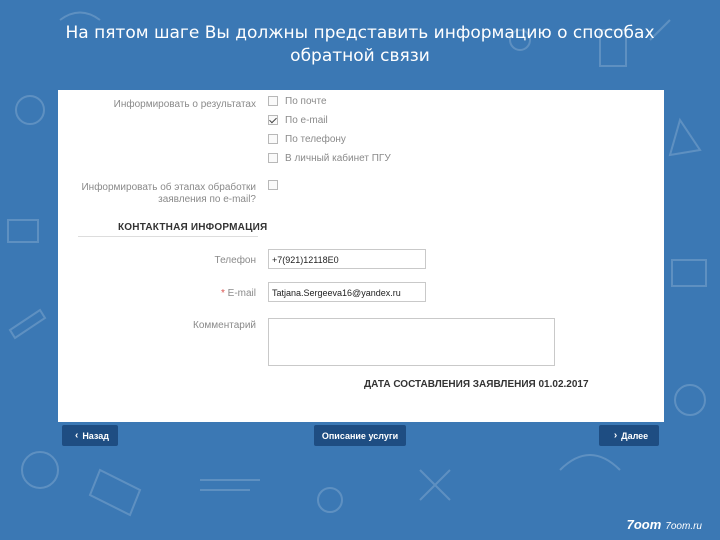 This screenshot has width=720, height=540. I want to click on service-description-button: Описание услуги, so click(360, 435).